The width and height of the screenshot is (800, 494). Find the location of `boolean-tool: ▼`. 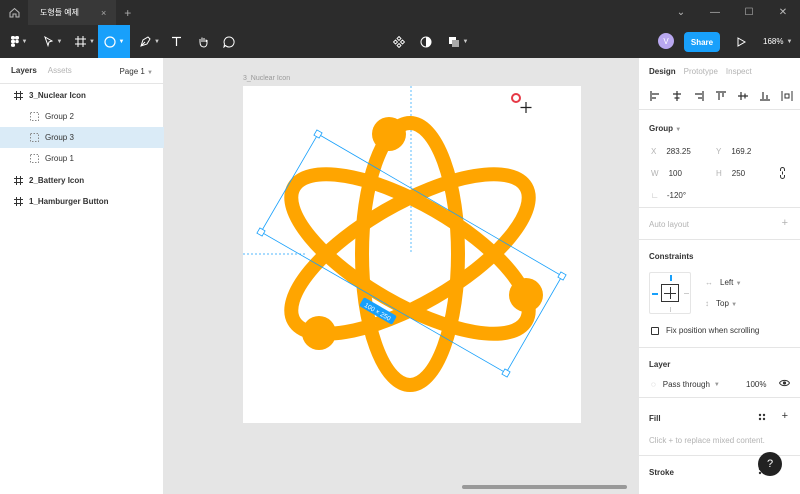

boolean-tool: ▼ is located at coordinates (458, 41).